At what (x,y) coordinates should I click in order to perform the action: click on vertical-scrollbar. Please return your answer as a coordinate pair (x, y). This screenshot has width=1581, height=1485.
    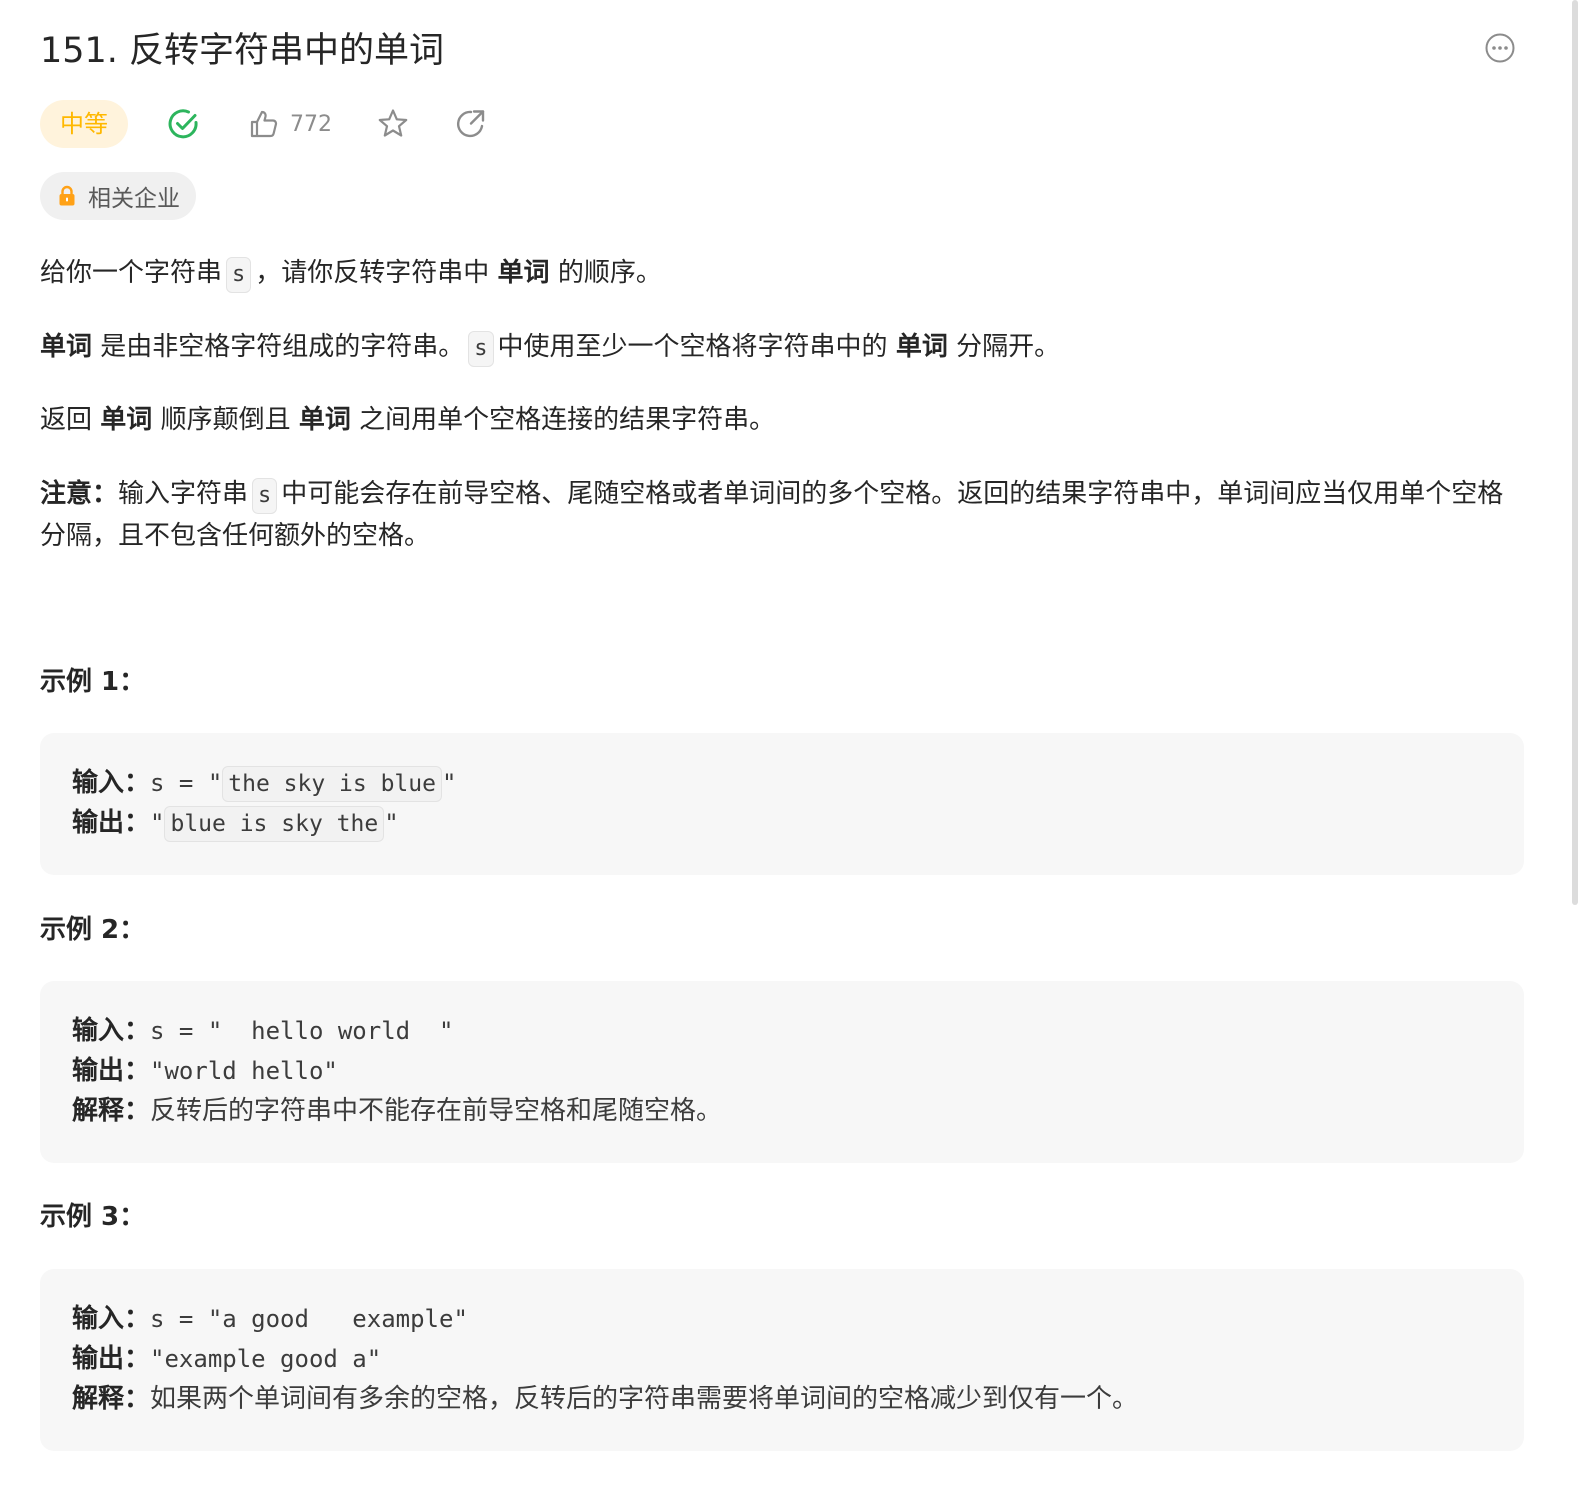
    Looking at the image, I should click on (1574, 742).